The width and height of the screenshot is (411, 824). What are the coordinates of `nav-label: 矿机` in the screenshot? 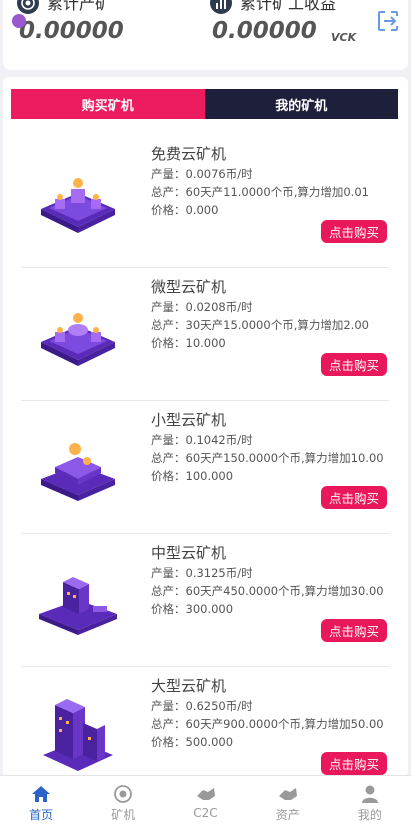 It's located at (123, 815).